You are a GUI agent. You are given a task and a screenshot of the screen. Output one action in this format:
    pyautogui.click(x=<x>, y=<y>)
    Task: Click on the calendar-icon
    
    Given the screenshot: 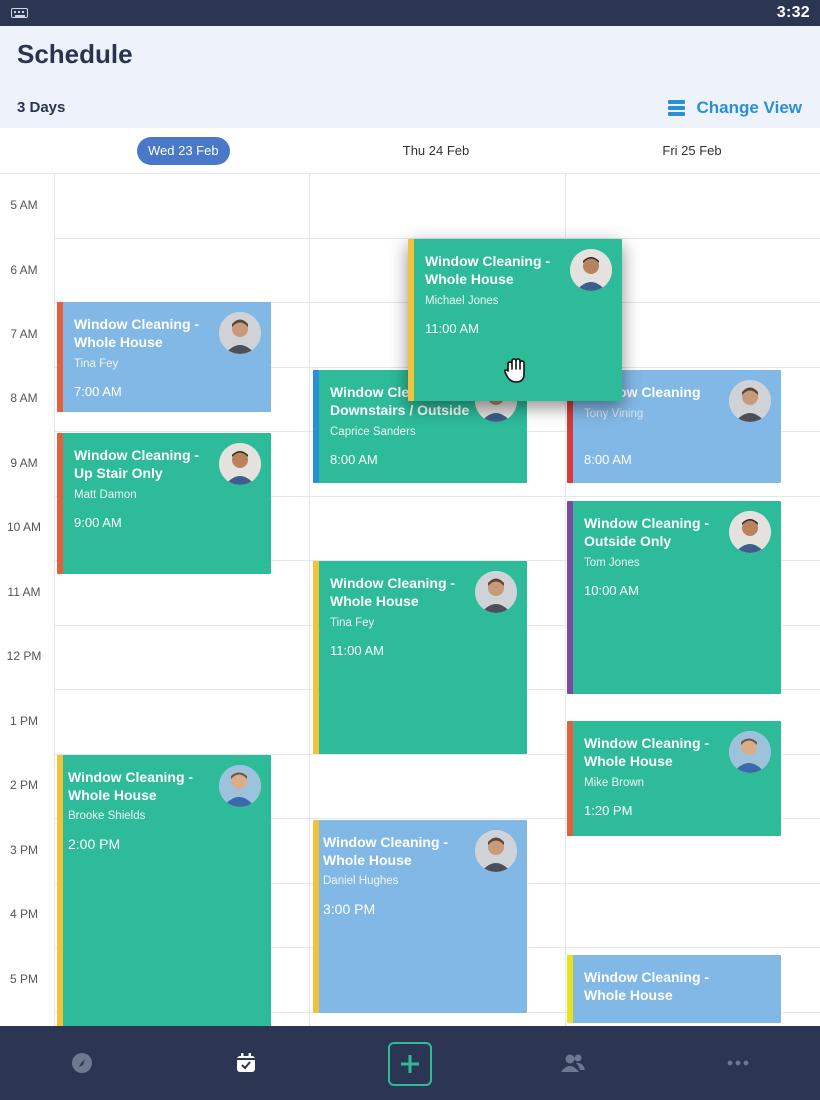 What is the action you would take?
    pyautogui.click(x=246, y=1063)
    